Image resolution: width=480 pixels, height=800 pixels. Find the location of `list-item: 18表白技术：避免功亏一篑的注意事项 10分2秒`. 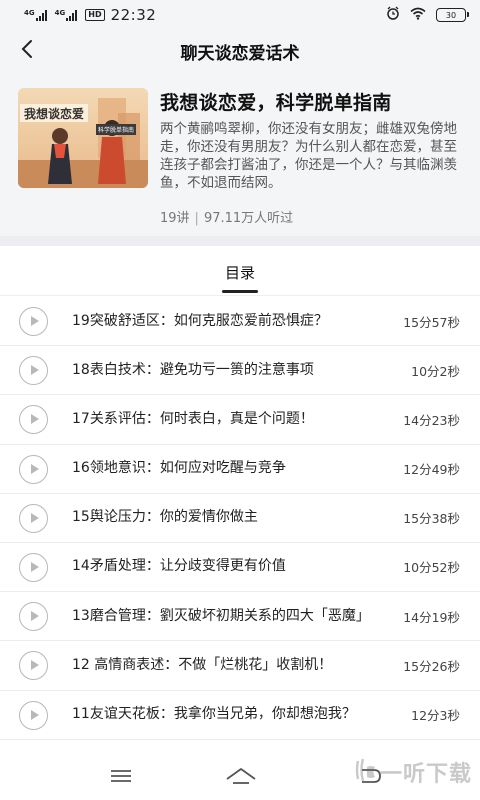

list-item: 18表白技术：避免功亏一篑的注意事项 10分2秒 is located at coordinates (240, 371).